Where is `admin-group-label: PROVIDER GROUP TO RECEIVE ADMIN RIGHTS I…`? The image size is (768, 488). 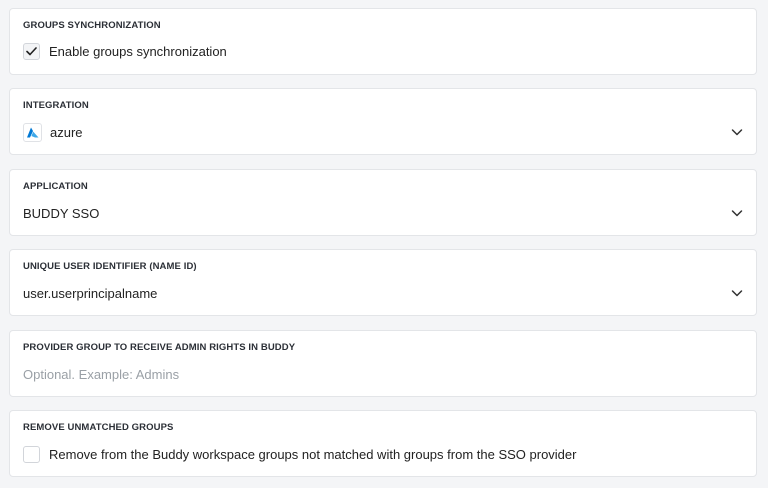 admin-group-label: PROVIDER GROUP TO RECEIVE ADMIN RIGHTS I… is located at coordinates (159, 347).